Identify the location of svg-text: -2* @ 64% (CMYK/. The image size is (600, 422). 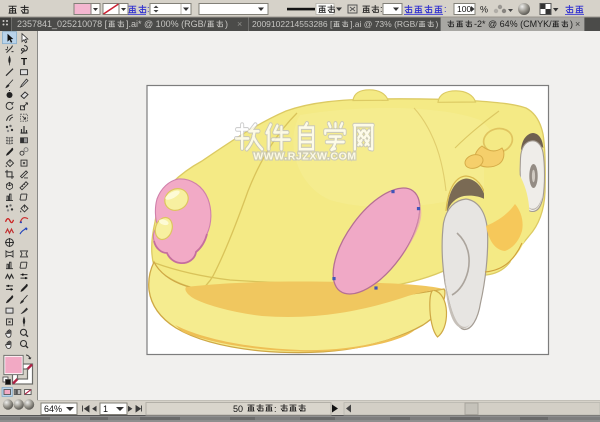
(513, 24).